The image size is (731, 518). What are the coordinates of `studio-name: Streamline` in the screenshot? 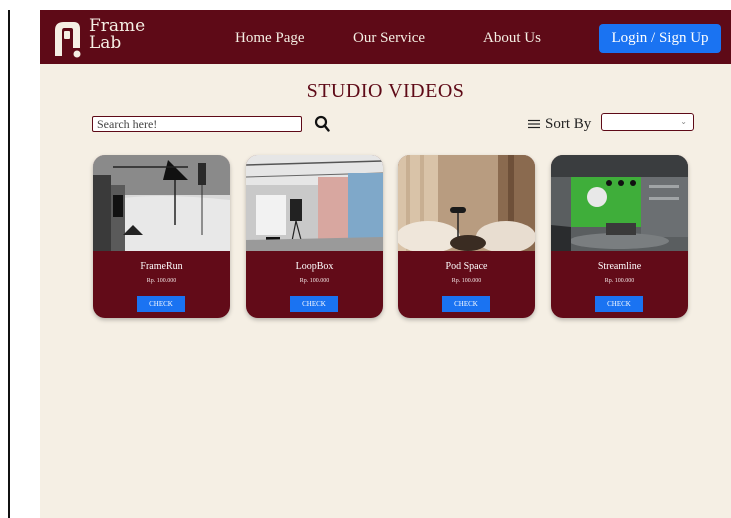 It's located at (619, 266).